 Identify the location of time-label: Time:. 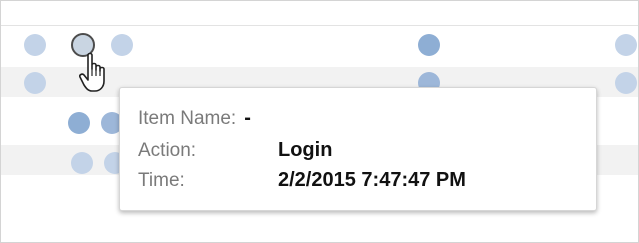
(161, 180).